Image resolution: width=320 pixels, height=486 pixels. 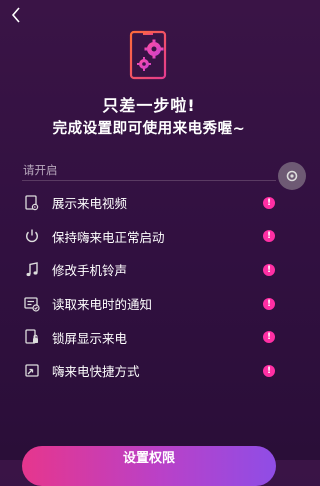 What do you see at coordinates (149, 129) in the screenshot?
I see `page-subtitle: 完成设置即可使用来电秀喔~` at bounding box center [149, 129].